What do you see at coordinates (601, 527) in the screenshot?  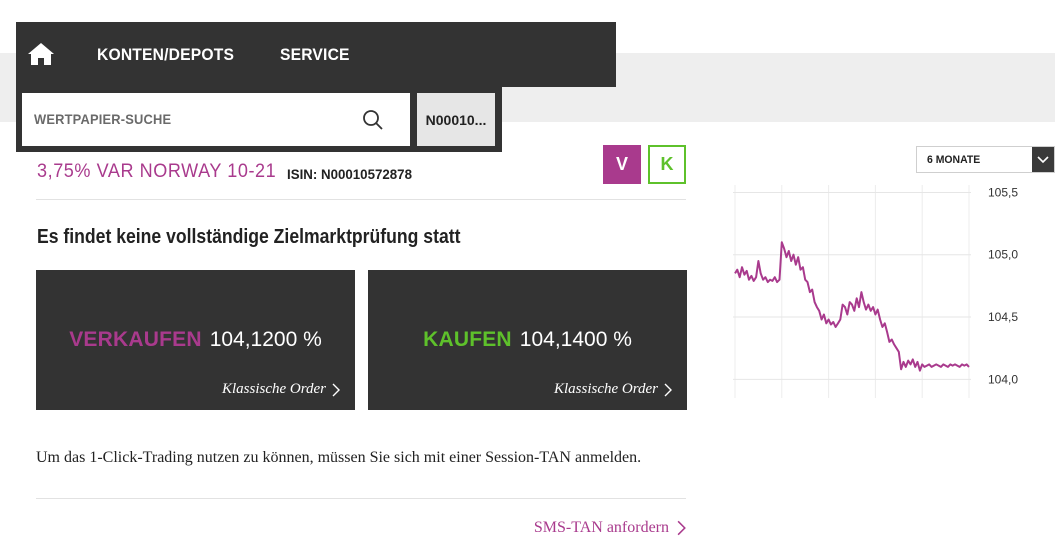 I see `sms-tan-label: SMS-TAN anfordern` at bounding box center [601, 527].